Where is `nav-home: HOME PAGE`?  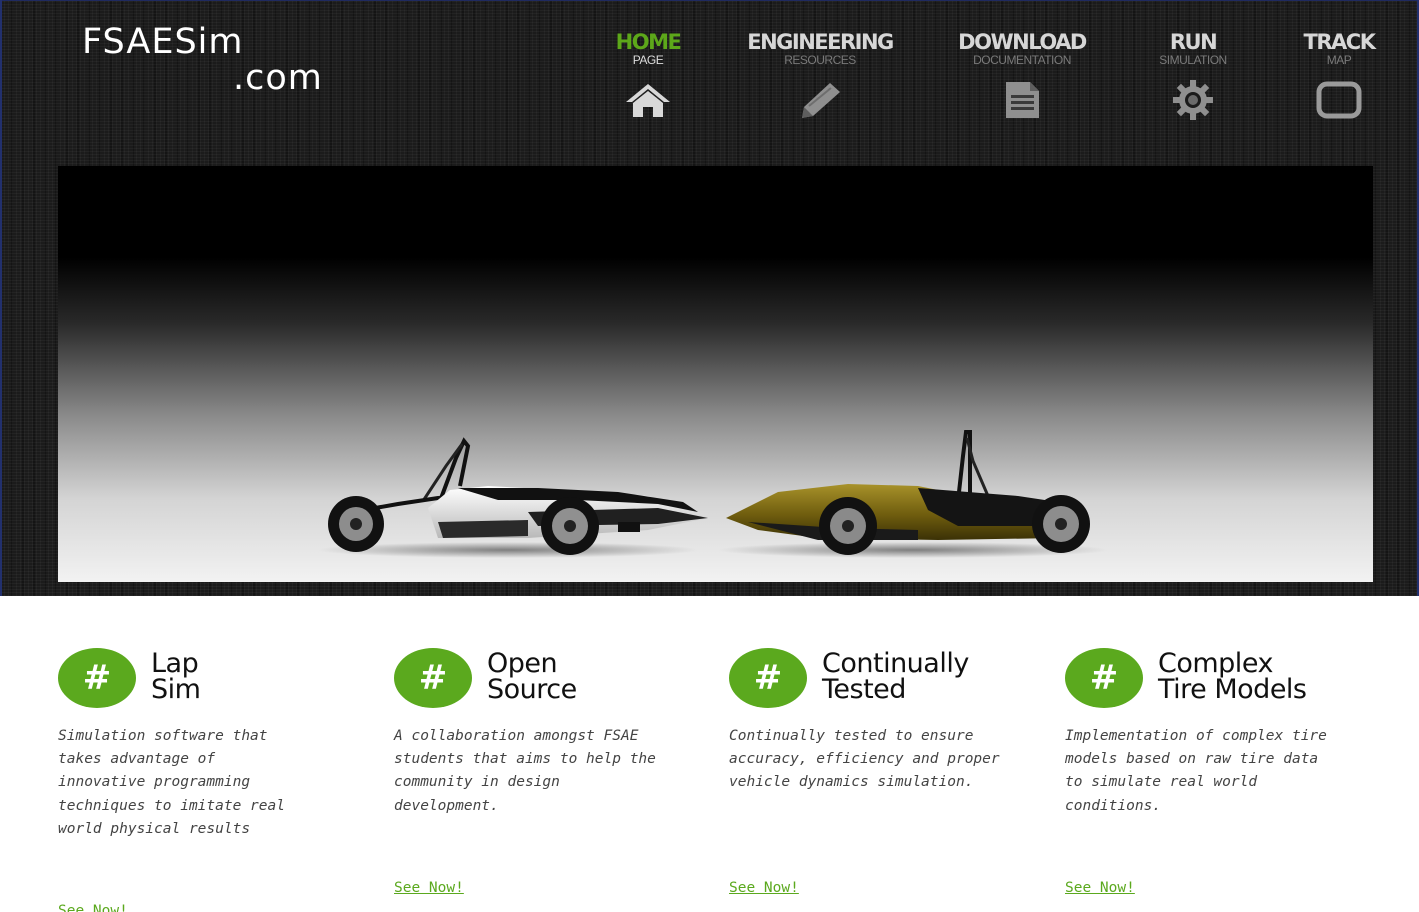
nav-home: HOME PAGE is located at coordinates (648, 75).